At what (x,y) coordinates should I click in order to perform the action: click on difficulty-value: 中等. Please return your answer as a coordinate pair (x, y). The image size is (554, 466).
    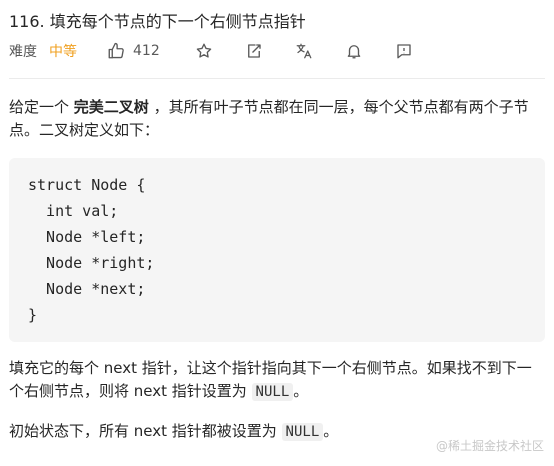
    Looking at the image, I should click on (63, 52).